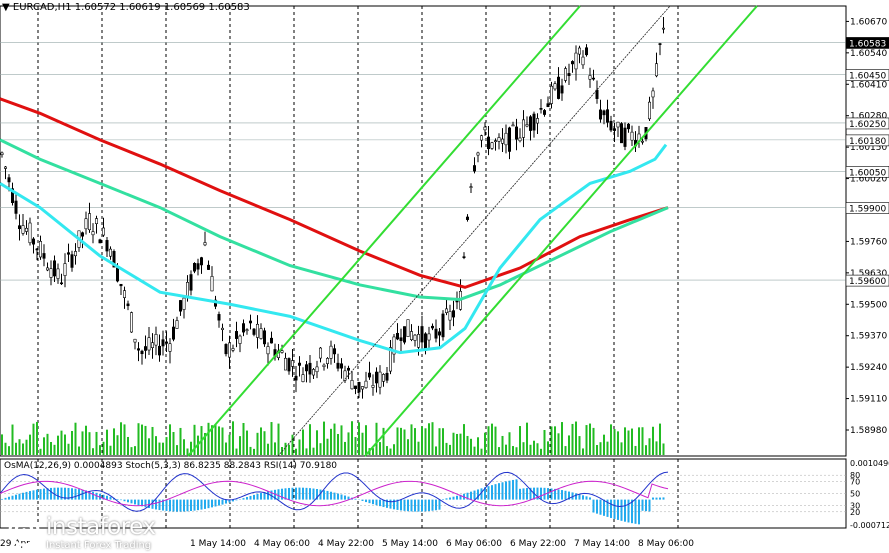 This screenshot has height=553, width=889. Describe the element at coordinates (868, 431) in the screenshot. I see `price-tick-label: 1.58980` at that location.